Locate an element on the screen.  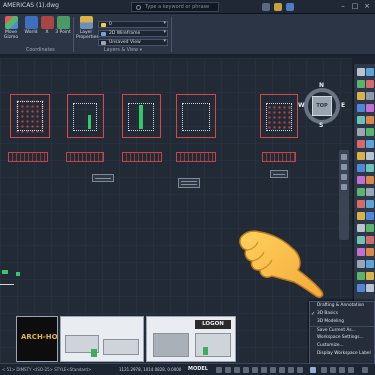
workspace-item-3d-basics: 3D Basics is located at coordinates (342, 314).